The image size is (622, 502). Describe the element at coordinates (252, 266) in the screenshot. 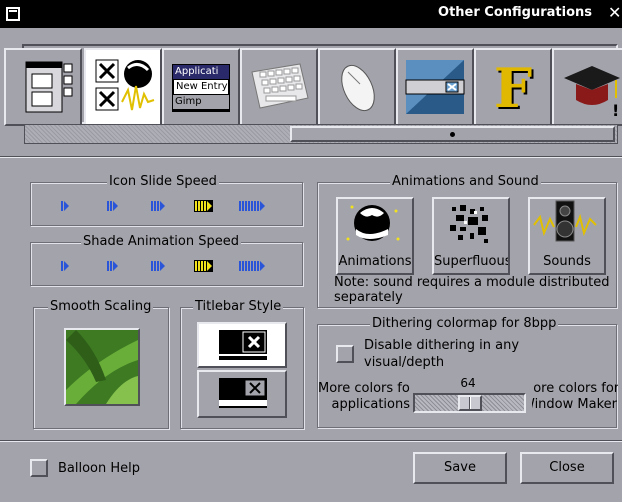

I see `shade-speed-fastest` at that location.